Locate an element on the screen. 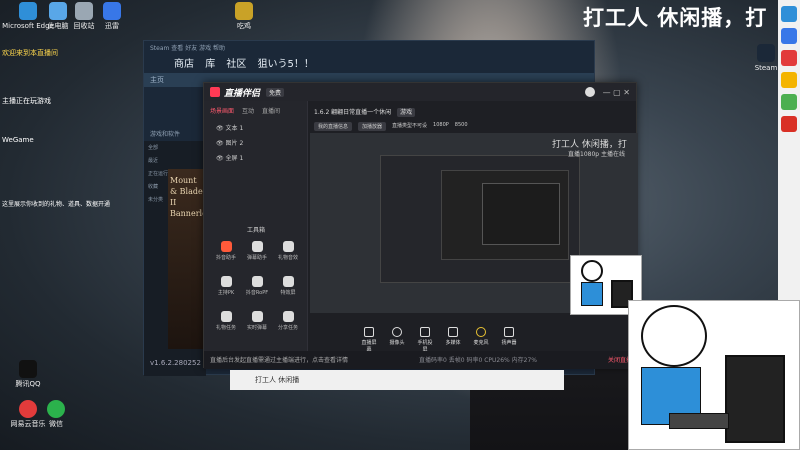  wechat-icon is located at coordinates (56, 409).